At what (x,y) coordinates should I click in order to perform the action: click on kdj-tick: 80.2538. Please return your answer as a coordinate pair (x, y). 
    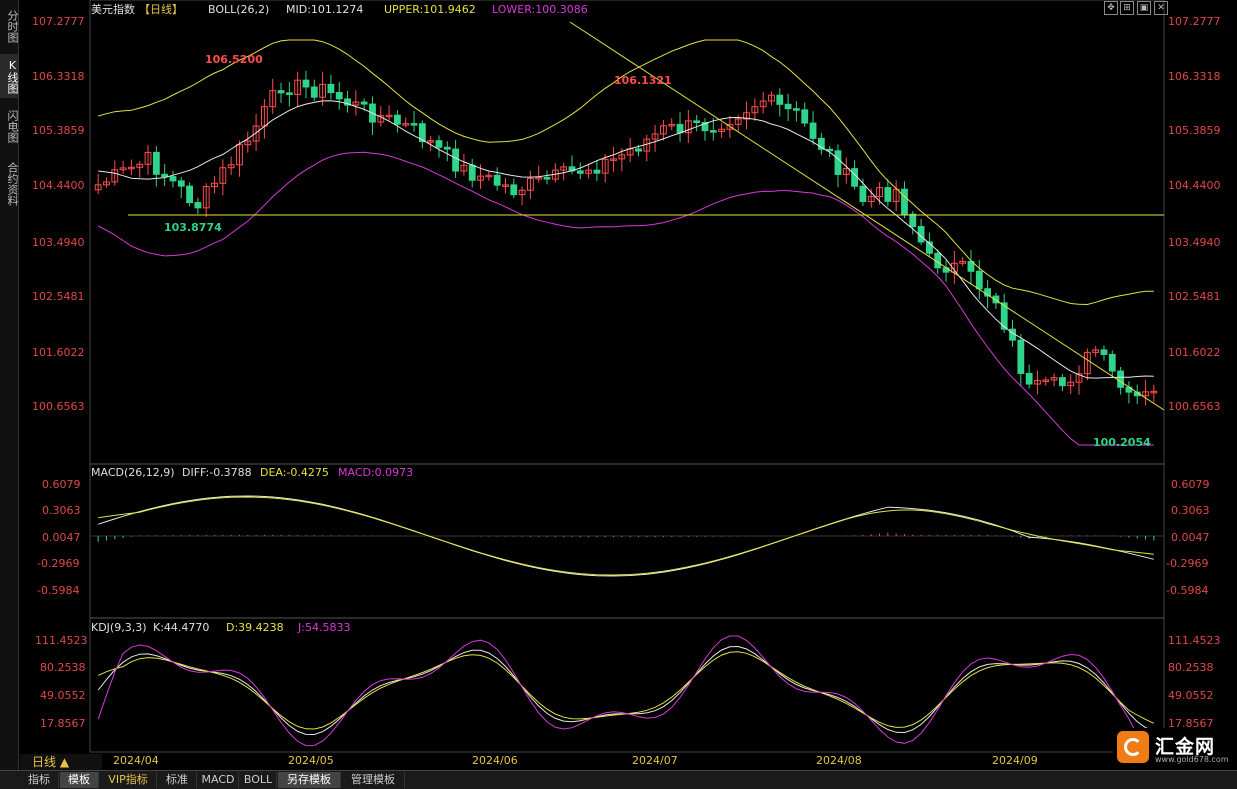
    Looking at the image, I should click on (1191, 667).